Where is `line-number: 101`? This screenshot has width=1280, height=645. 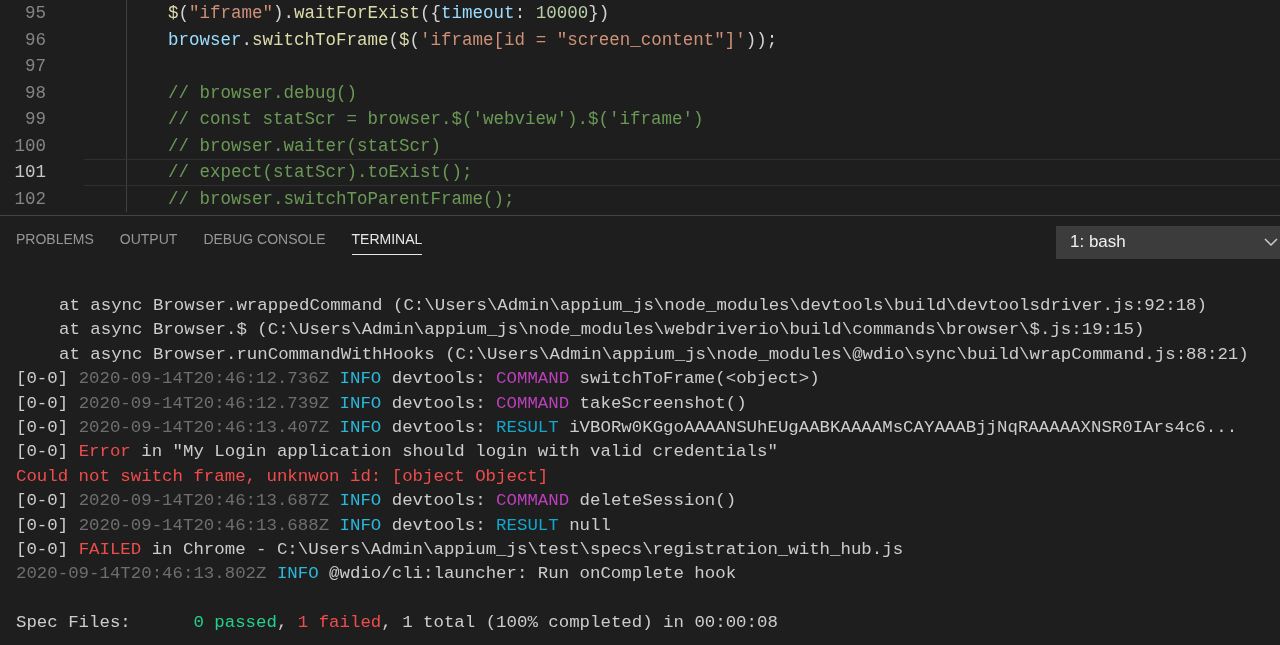
line-number: 101 is located at coordinates (29, 172).